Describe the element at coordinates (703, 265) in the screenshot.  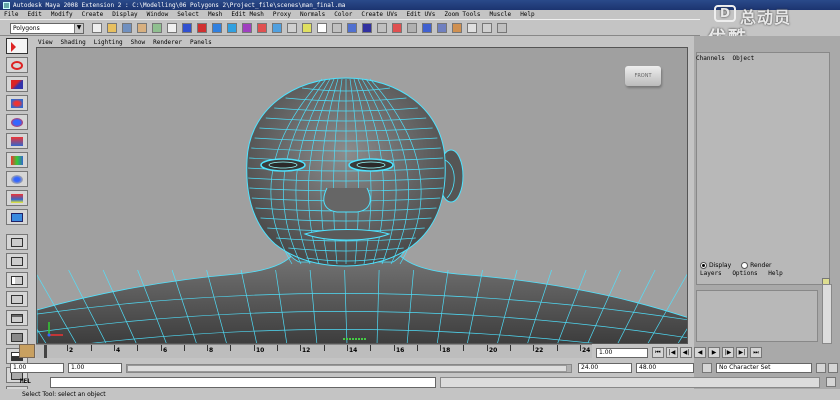
I see `display-radio` at that location.